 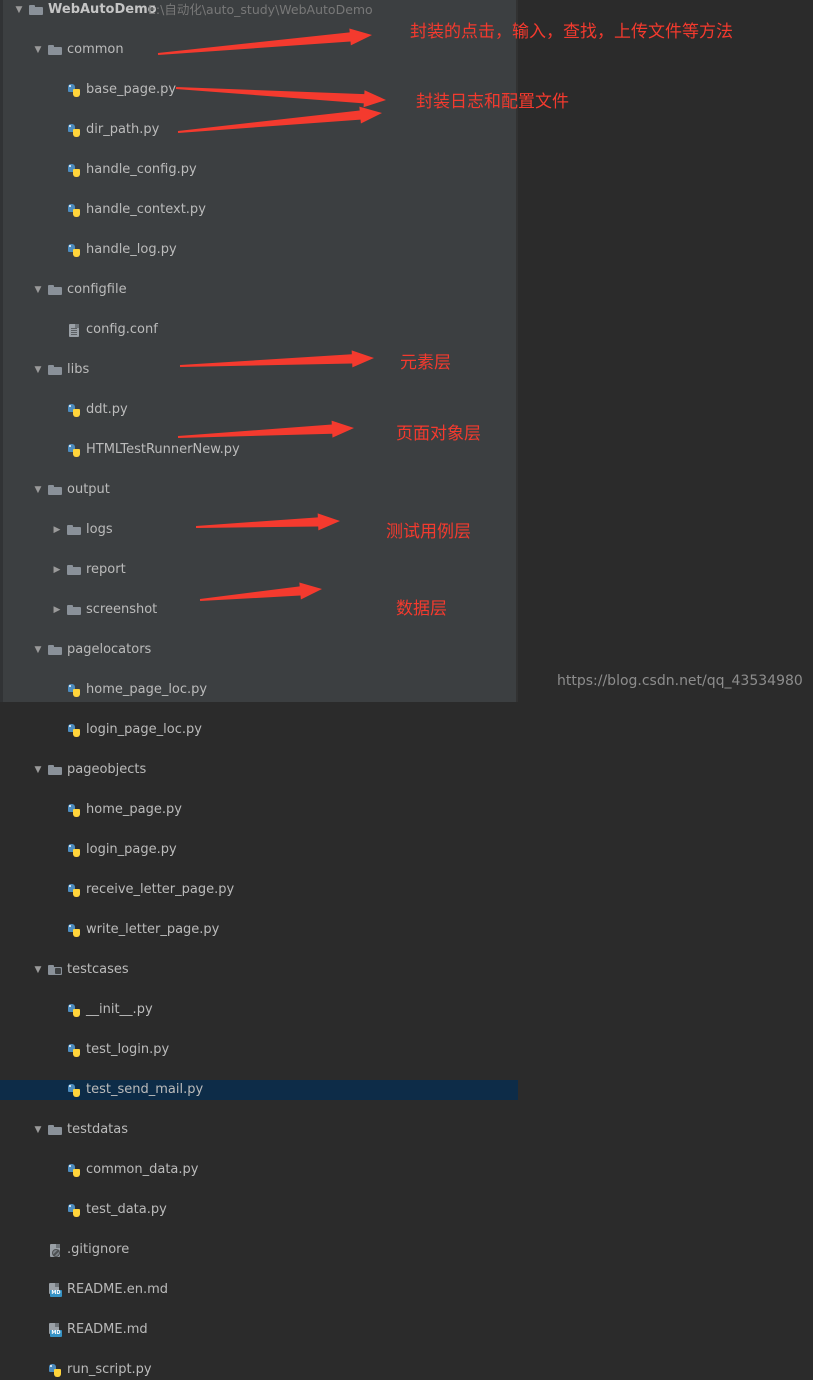 I want to click on tree-row: test_data.py, so click(x=259, y=1210).